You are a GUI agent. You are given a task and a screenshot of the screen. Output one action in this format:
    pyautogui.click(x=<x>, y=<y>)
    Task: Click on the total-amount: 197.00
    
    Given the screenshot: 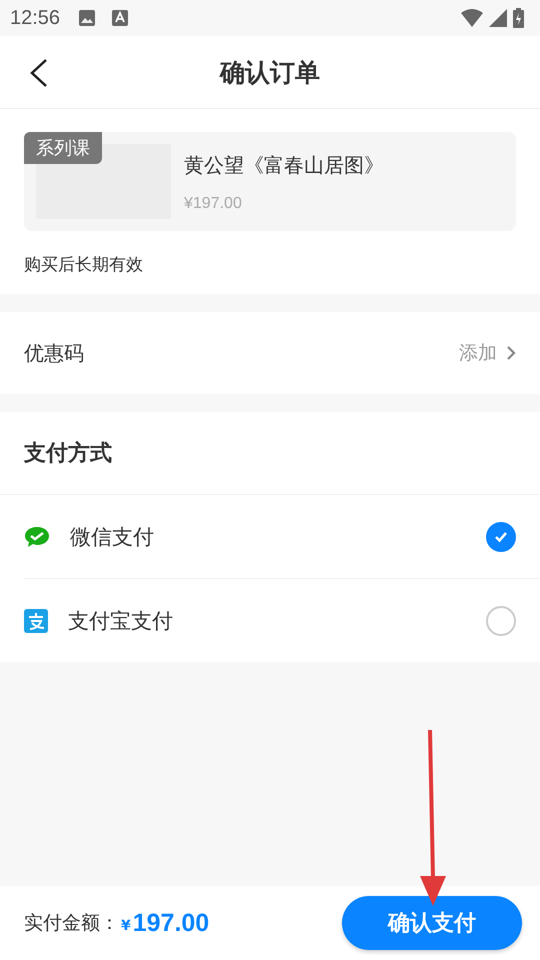 What is the action you would take?
    pyautogui.click(x=171, y=923)
    